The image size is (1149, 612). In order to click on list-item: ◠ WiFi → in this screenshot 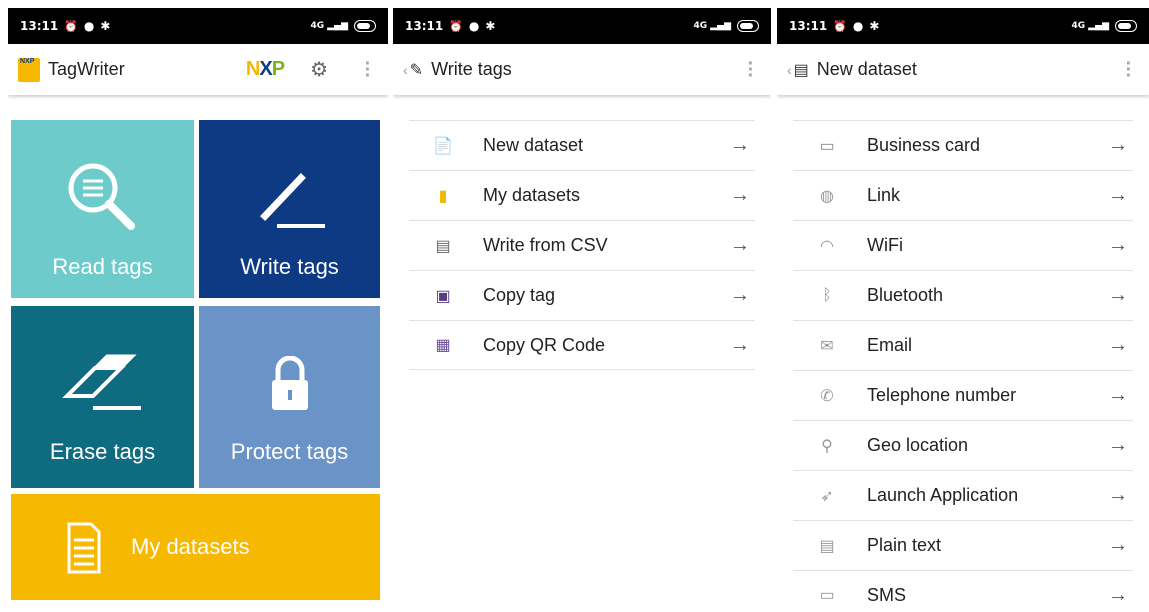, I will do `click(963, 245)`.